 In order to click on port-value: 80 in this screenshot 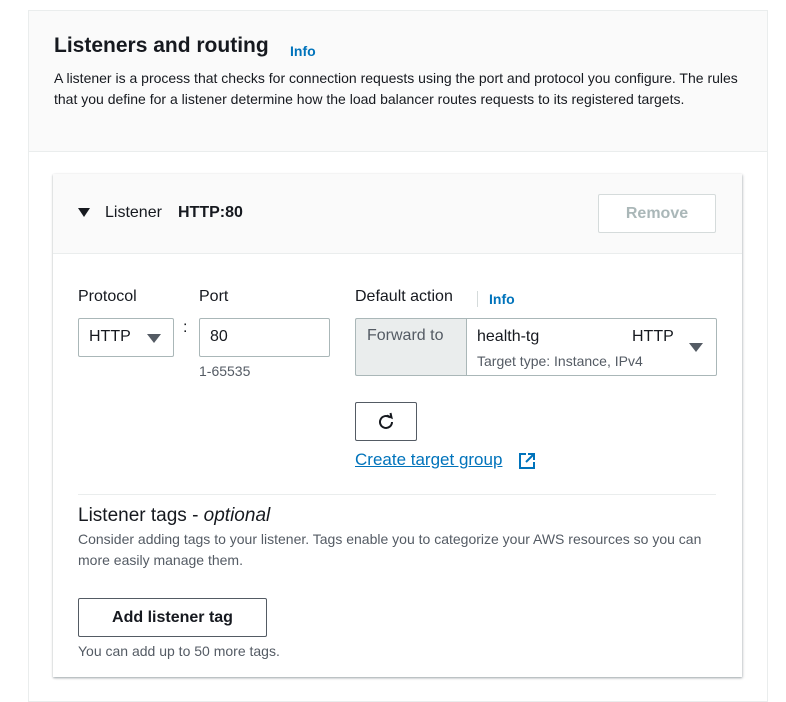, I will do `click(219, 336)`.